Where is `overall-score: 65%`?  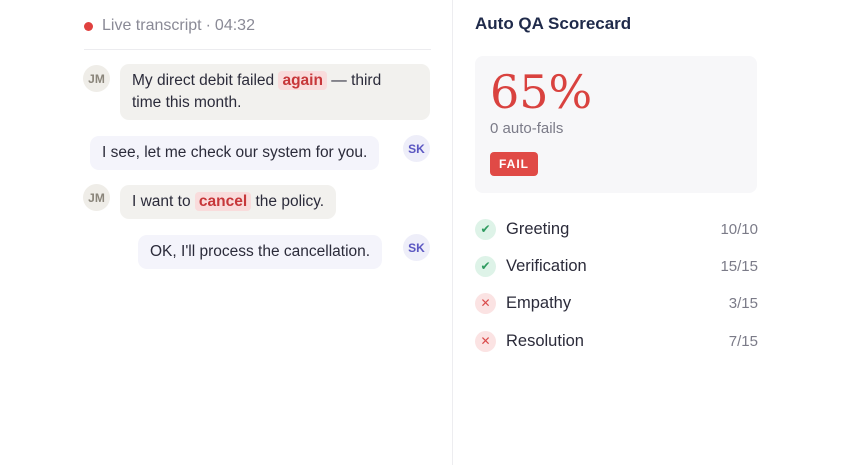 overall-score: 65% is located at coordinates (541, 92).